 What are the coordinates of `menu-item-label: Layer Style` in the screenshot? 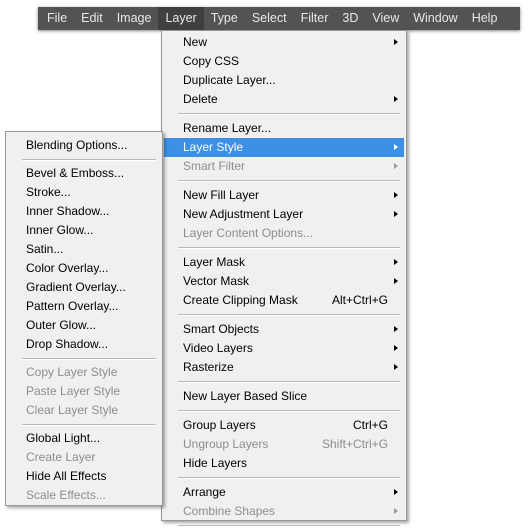 It's located at (213, 147).